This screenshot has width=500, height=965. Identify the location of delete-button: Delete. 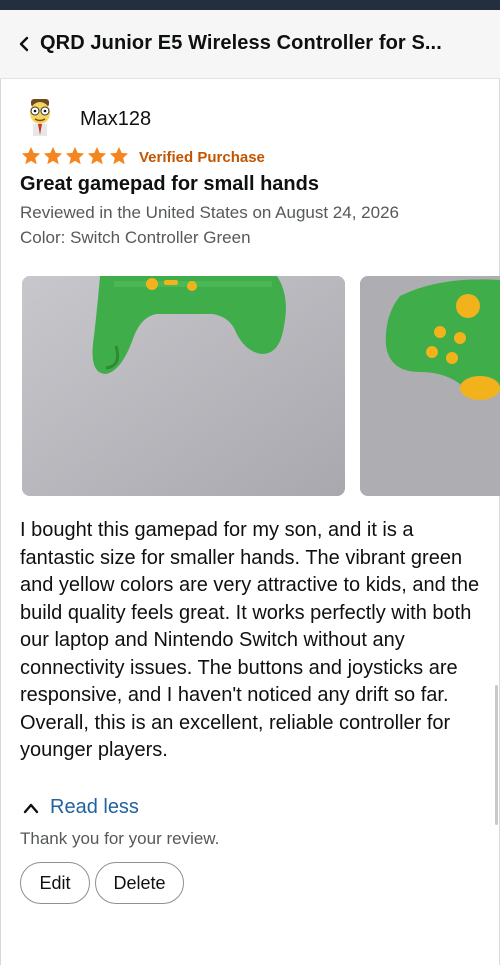
(139, 883).